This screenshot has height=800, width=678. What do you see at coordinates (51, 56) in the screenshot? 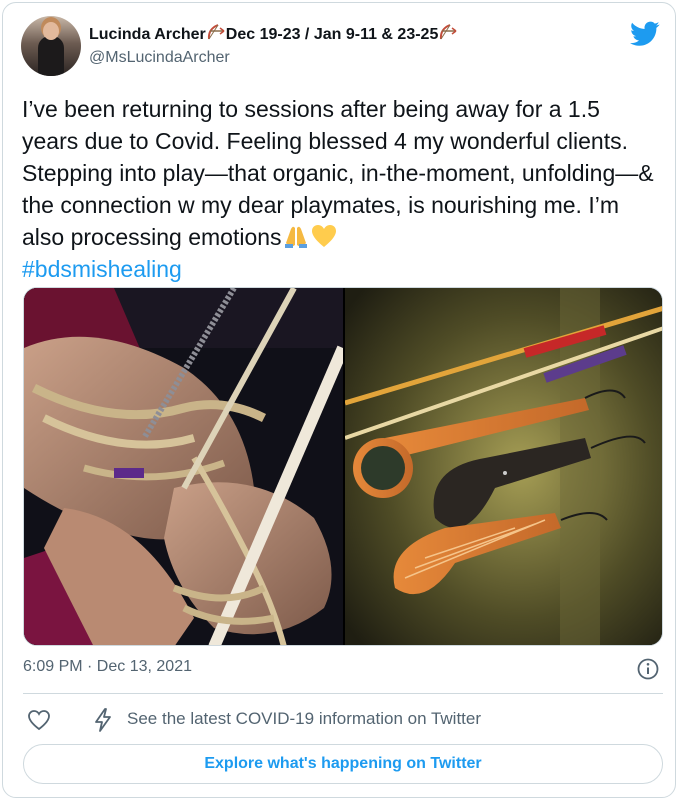
I see `avatar-figure` at bounding box center [51, 56].